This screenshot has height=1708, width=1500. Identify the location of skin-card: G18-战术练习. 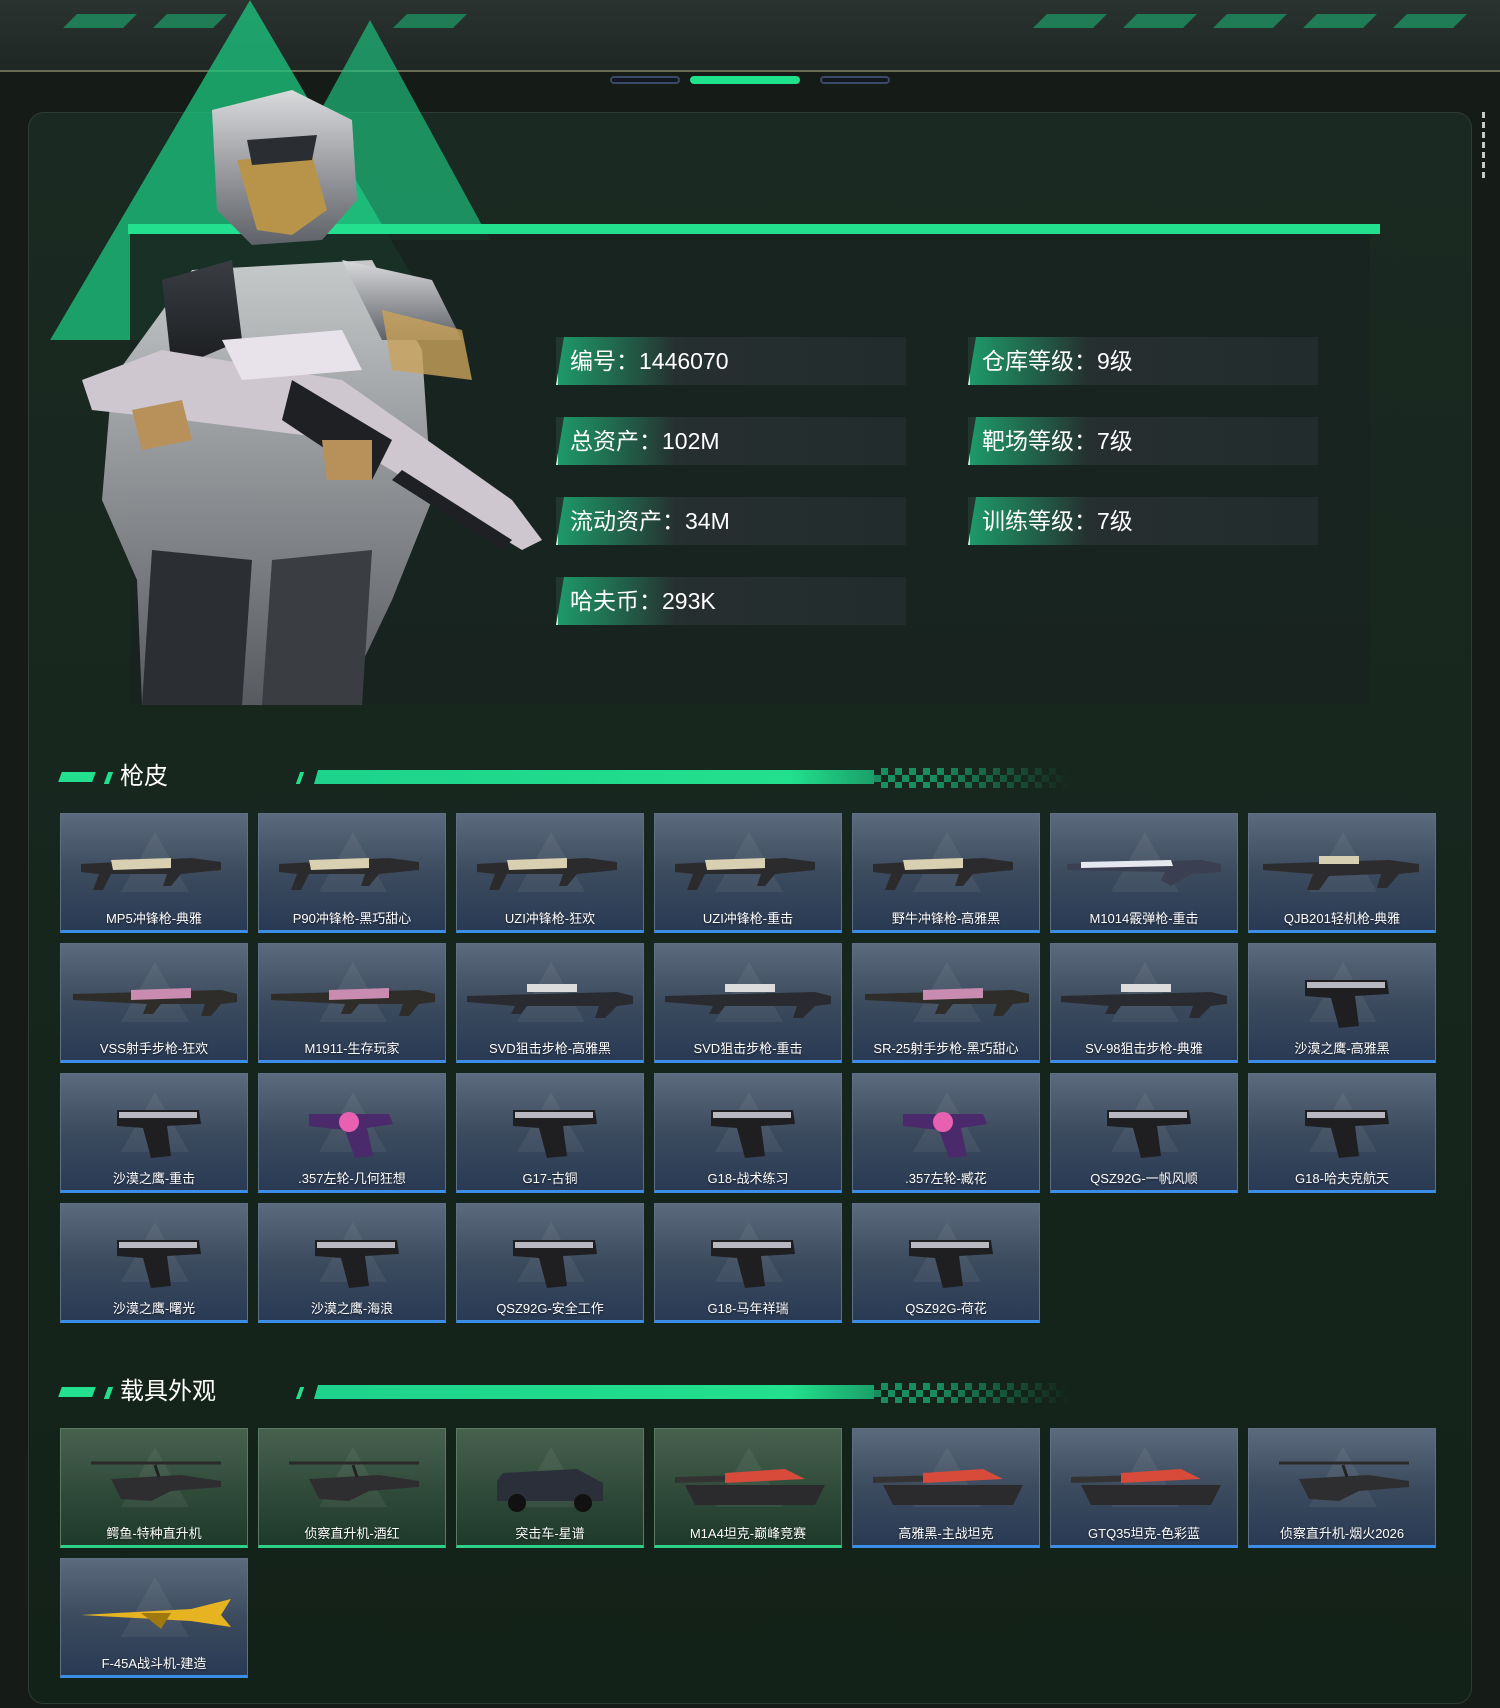
(748, 1133).